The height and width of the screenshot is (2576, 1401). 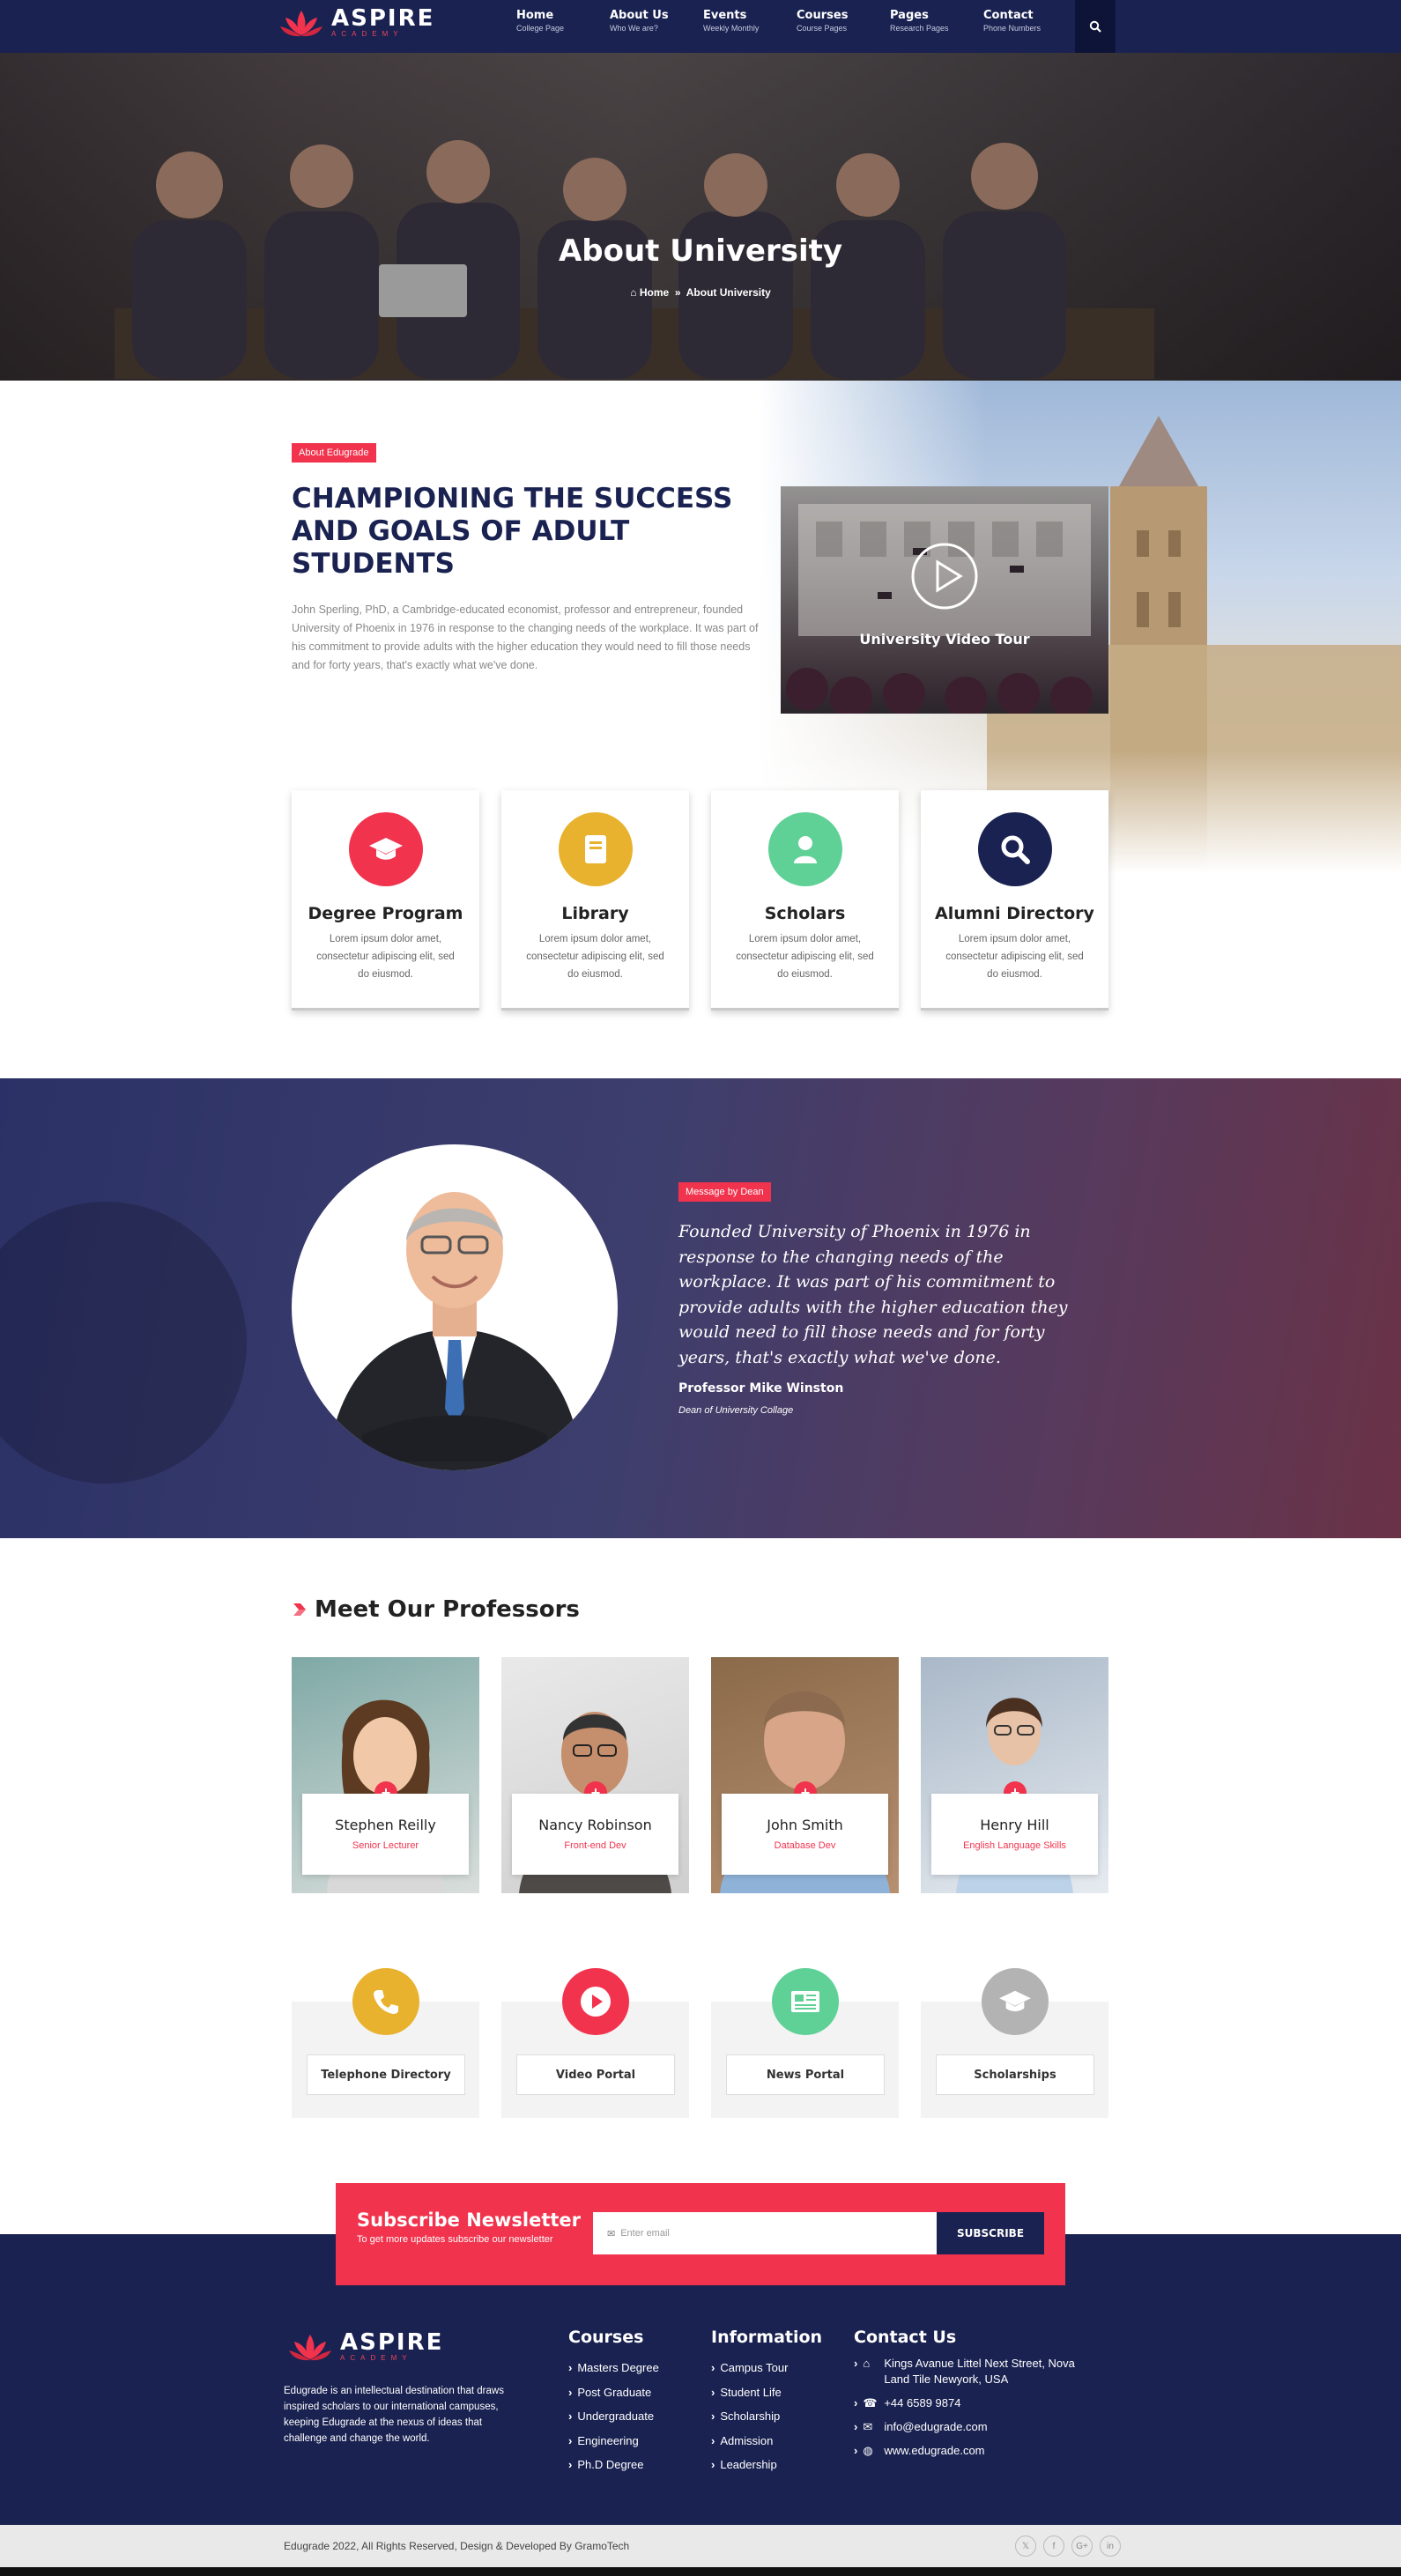 What do you see at coordinates (731, 28) in the screenshot?
I see `nav-sublabel: Weekly Monthly` at bounding box center [731, 28].